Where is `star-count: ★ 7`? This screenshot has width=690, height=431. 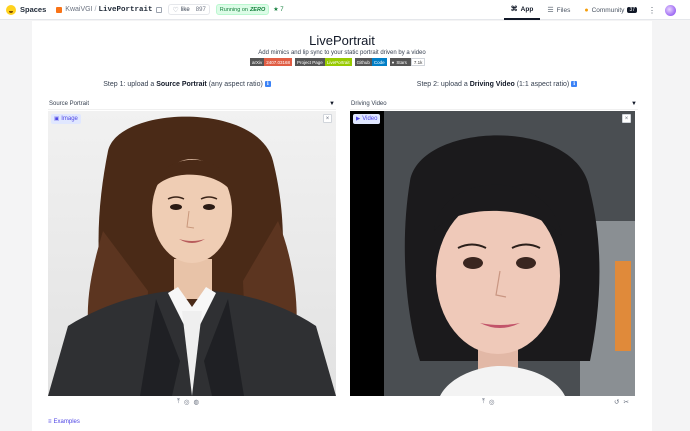 star-count: ★ 7 is located at coordinates (278, 9).